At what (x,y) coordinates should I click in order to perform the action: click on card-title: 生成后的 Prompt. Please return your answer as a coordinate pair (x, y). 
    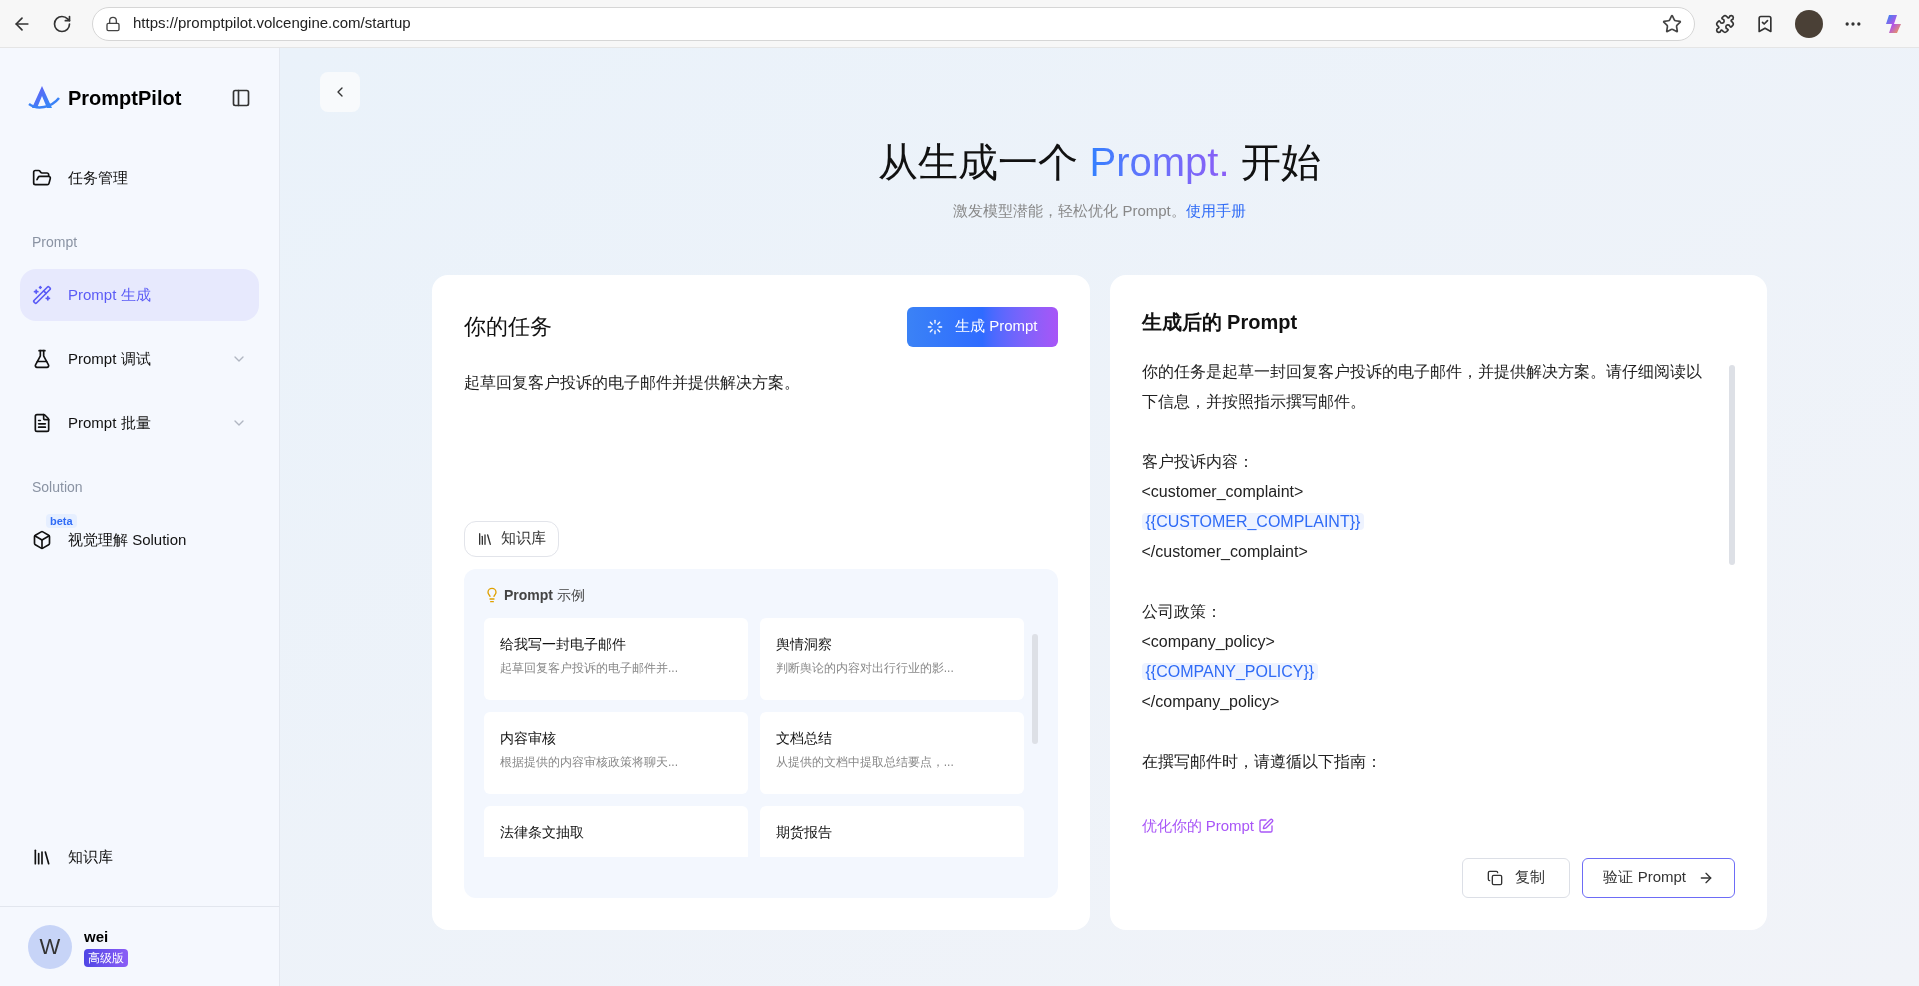
    Looking at the image, I should click on (1220, 322).